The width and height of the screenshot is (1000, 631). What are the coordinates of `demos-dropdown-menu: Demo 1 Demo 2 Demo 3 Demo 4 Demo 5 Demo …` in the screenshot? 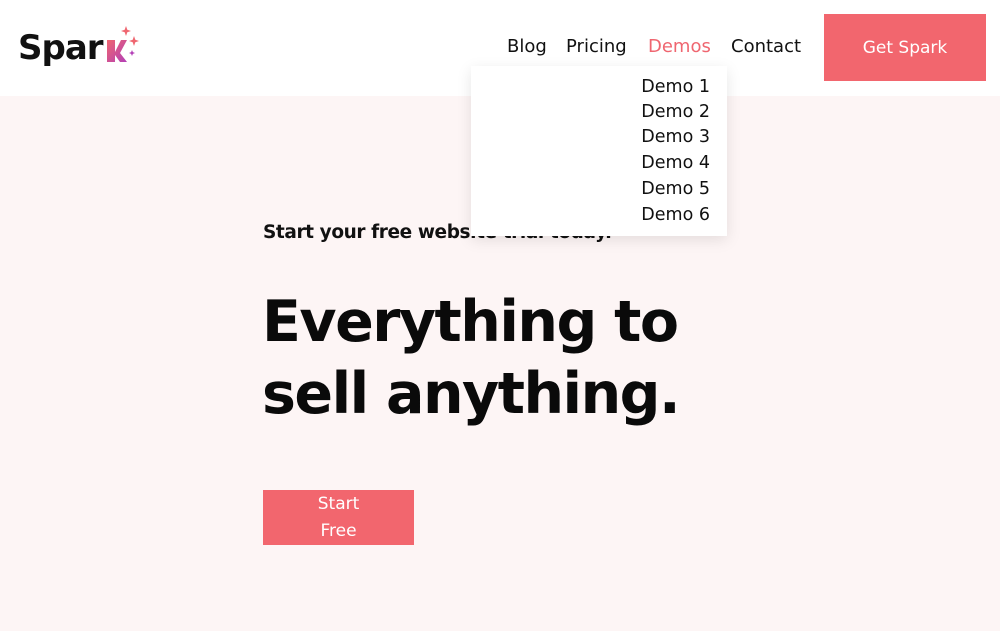 It's located at (599, 151).